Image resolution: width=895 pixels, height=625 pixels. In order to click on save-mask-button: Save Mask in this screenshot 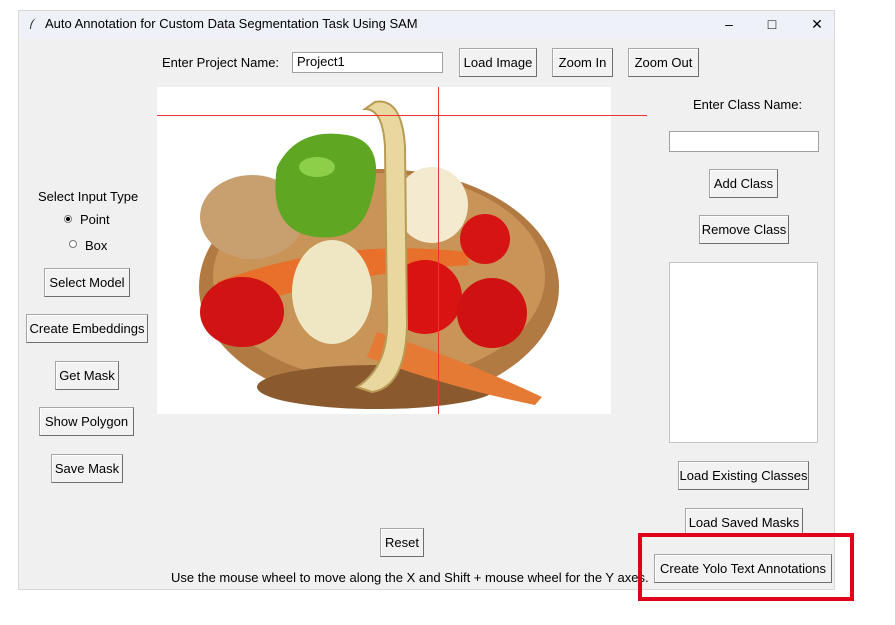, I will do `click(87, 468)`.